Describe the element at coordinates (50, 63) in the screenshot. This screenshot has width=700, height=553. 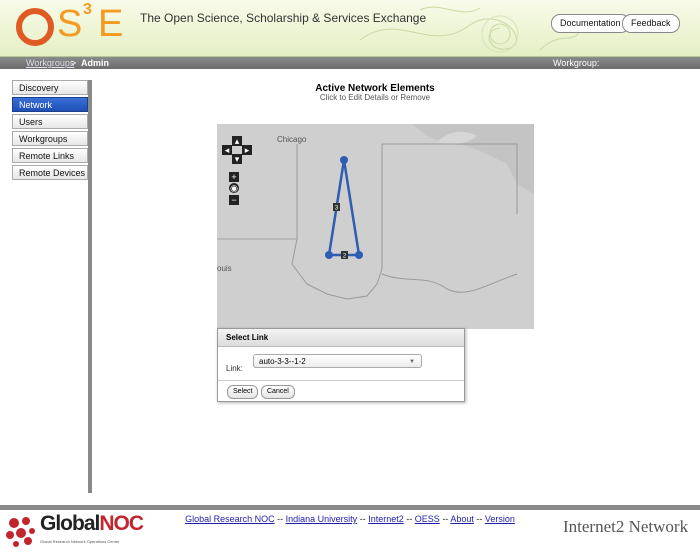
I see `breadcrumb-workgroups-link: Workgroups` at that location.